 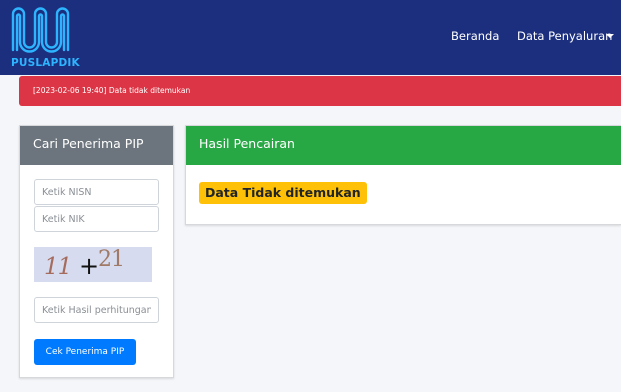 What do you see at coordinates (610, 36) in the screenshot?
I see `chevron-down-icon` at bounding box center [610, 36].